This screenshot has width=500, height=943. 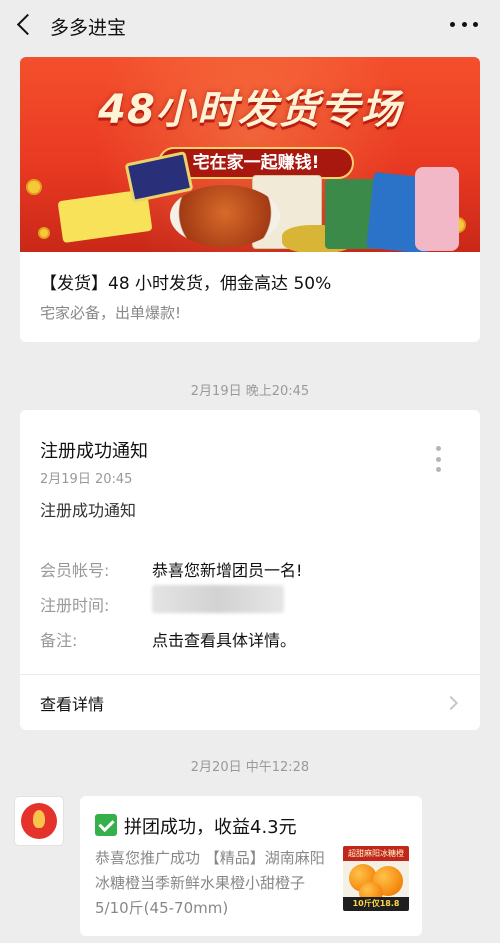 I want to click on article-title: 【发货】48 小时发货，佣金高达 50%, so click(x=186, y=284).